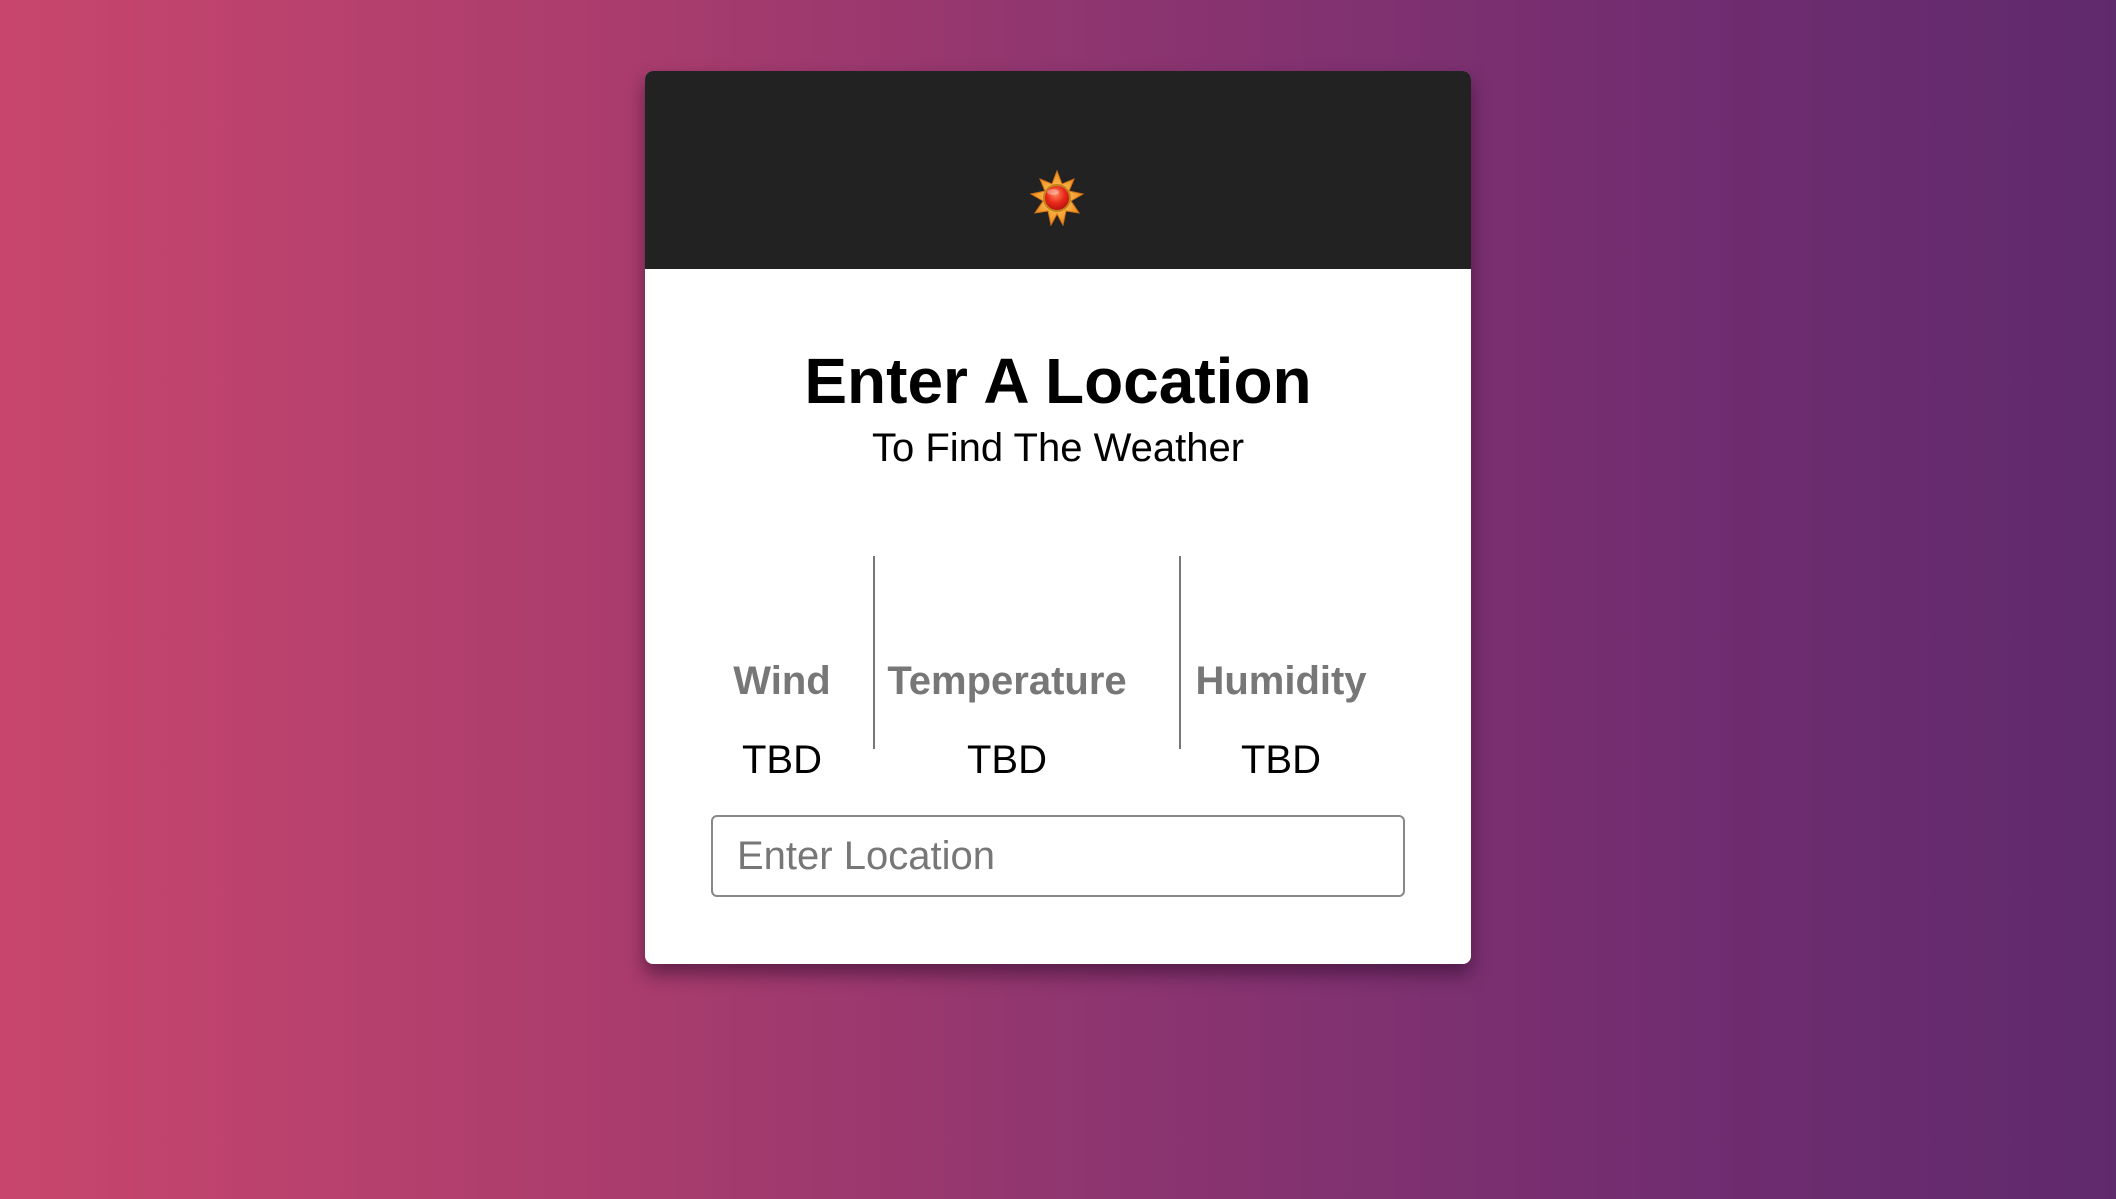 Image resolution: width=2116 pixels, height=1199 pixels. Describe the element at coordinates (1007, 760) in the screenshot. I see `temperature-value: TBD` at that location.